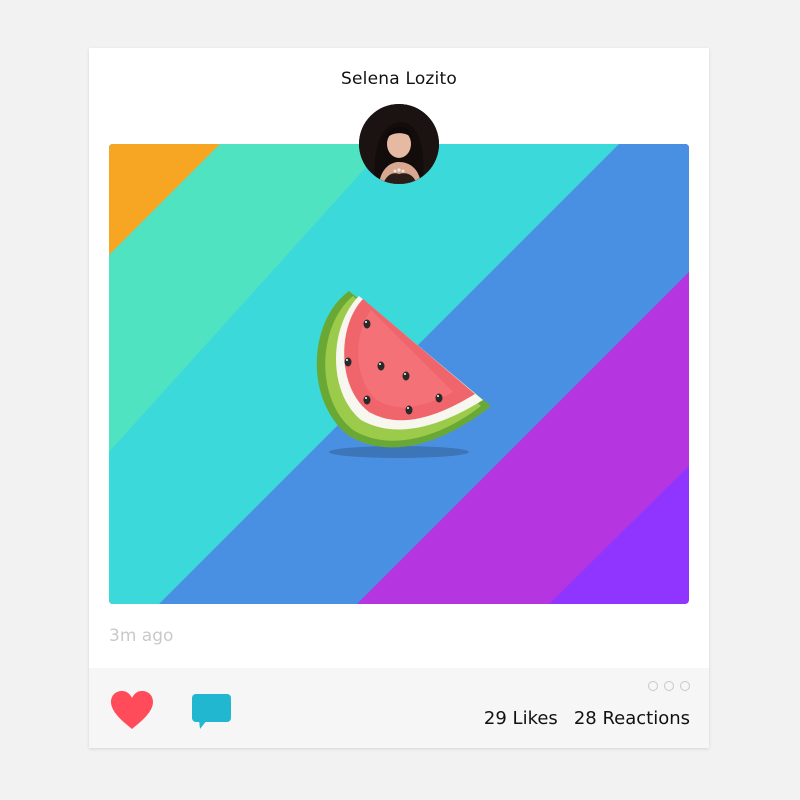 The width and height of the screenshot is (800, 800). I want to click on heart-icon, so click(132, 710).